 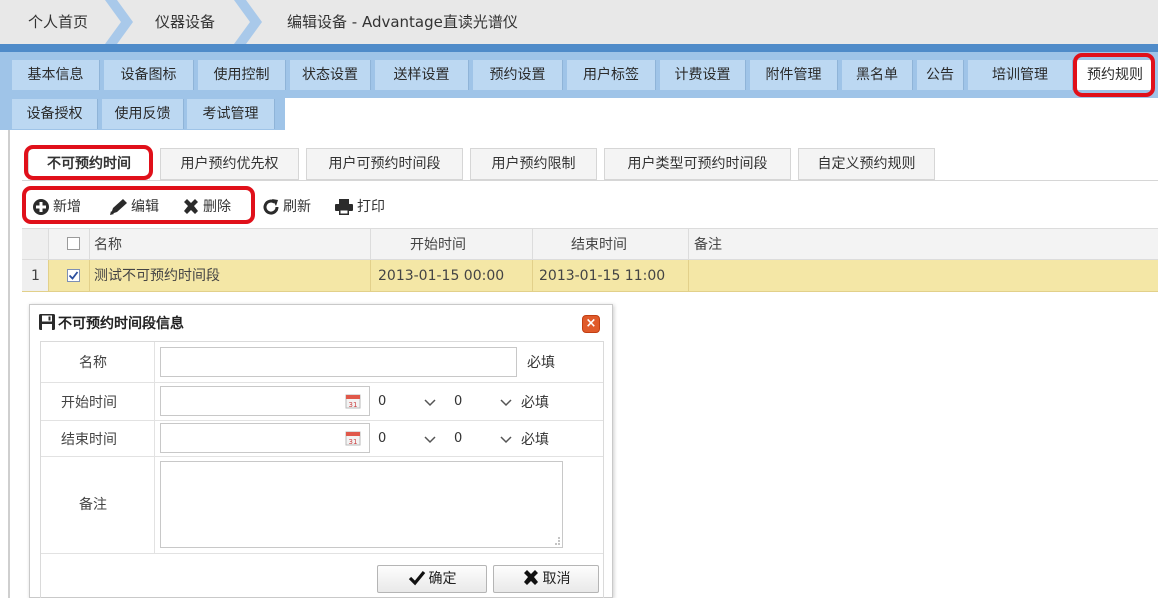 What do you see at coordinates (242, 75) in the screenshot?
I see `tab-3: 使用控制` at bounding box center [242, 75].